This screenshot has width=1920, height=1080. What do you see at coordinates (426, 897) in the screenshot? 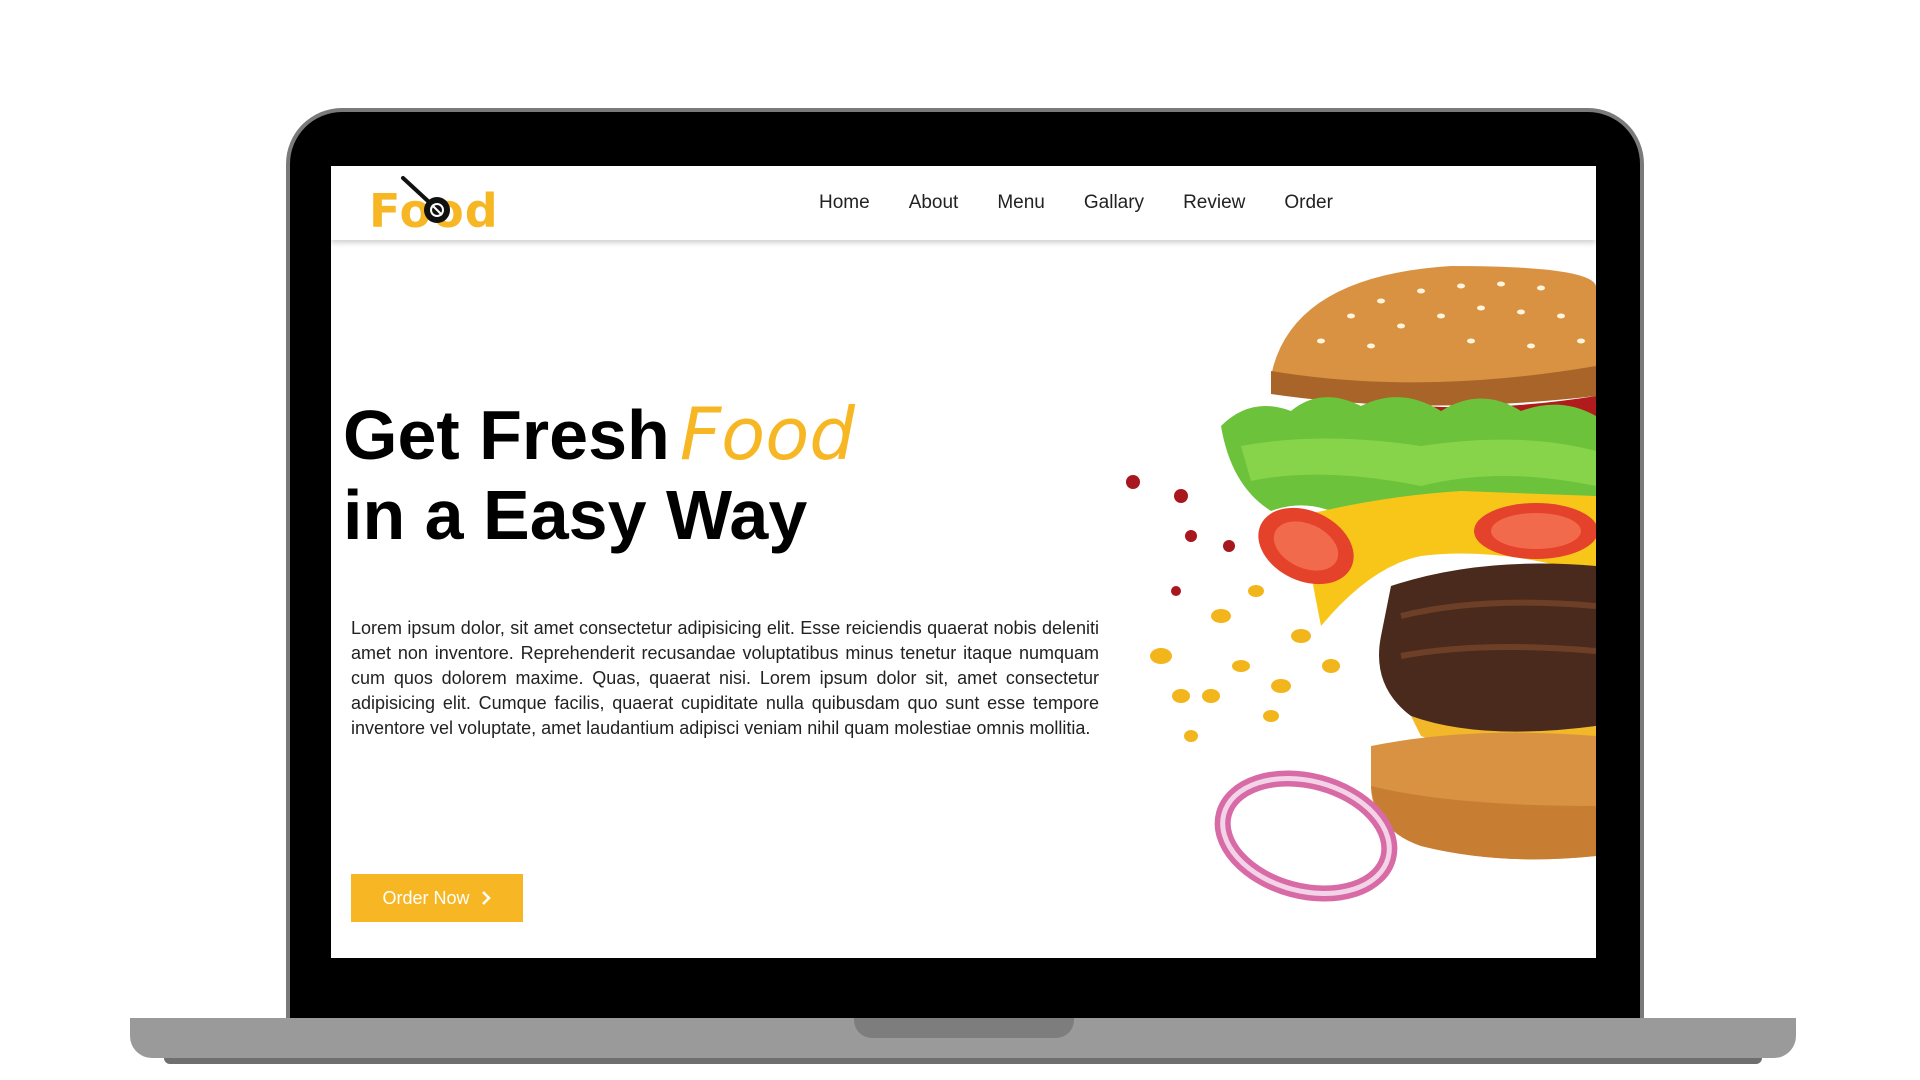
I see `order-now-label: Order Now` at bounding box center [426, 897].